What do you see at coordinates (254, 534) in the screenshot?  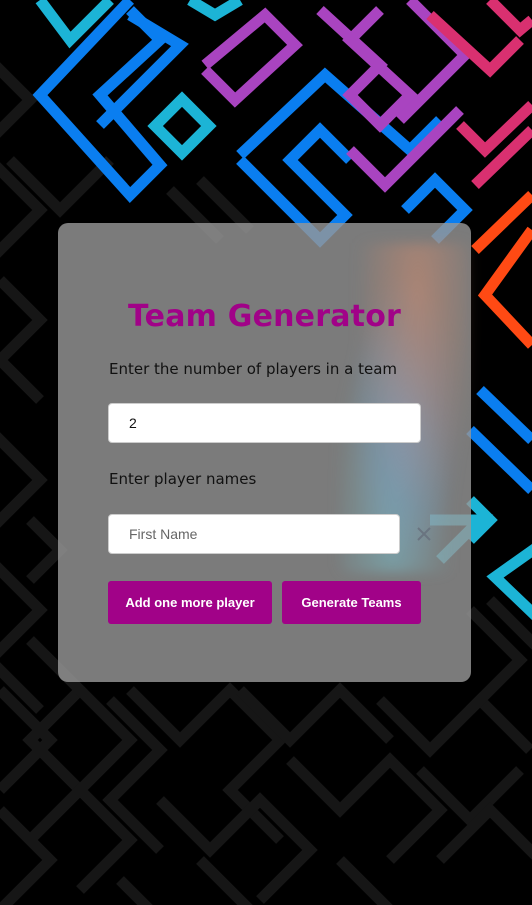 I see `player-name-input` at bounding box center [254, 534].